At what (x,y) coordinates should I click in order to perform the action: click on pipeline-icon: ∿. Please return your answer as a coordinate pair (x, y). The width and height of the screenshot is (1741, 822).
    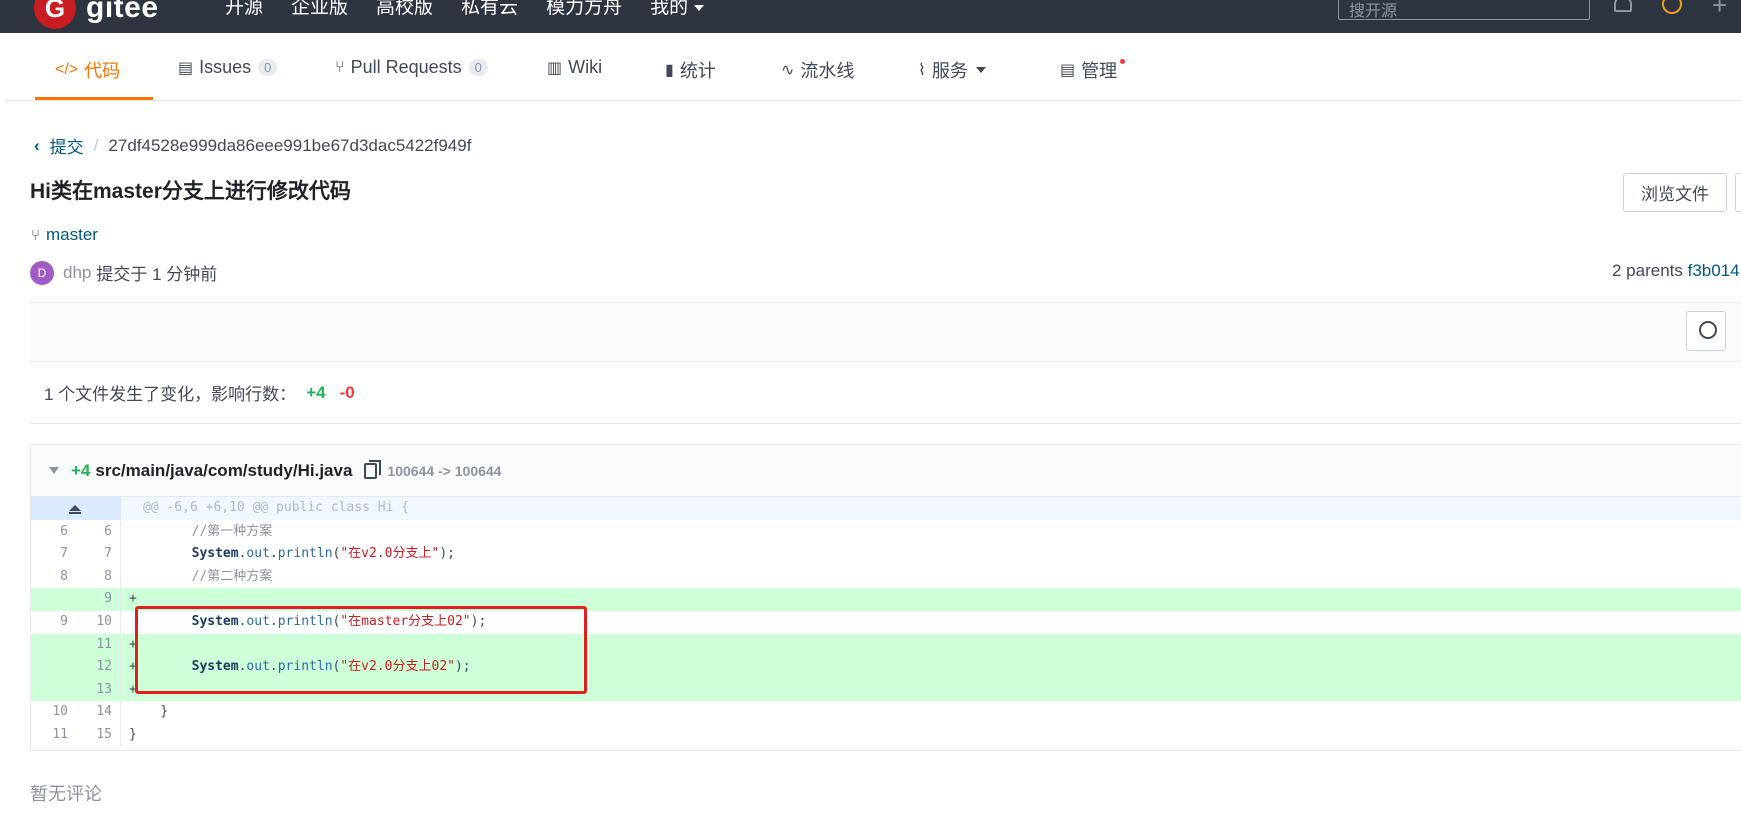
    Looking at the image, I should click on (788, 70).